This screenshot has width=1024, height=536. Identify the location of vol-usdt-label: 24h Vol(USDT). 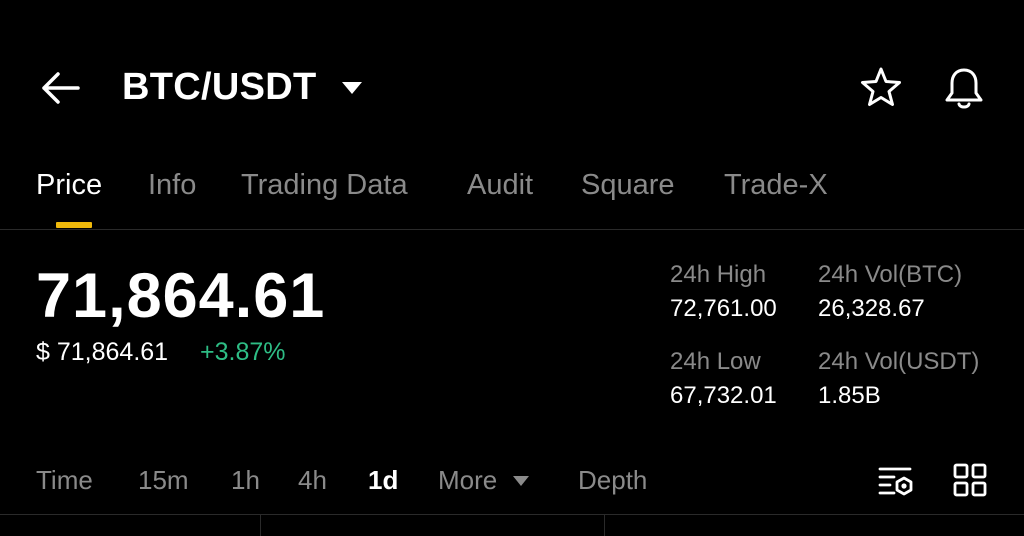
(899, 361).